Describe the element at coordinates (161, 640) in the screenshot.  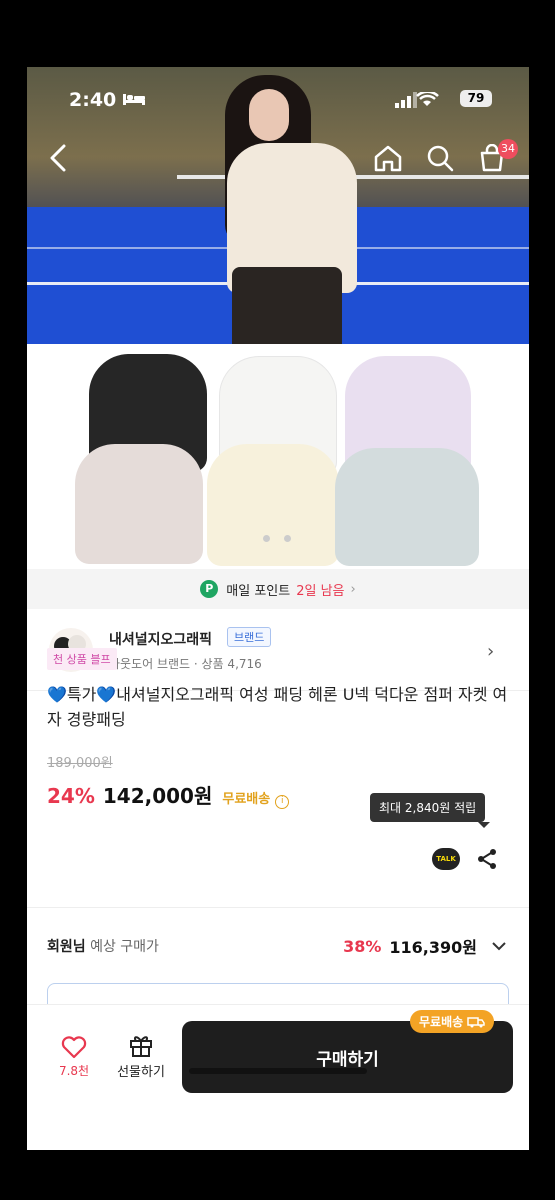
I see `brand-name: 내셔널지오그래픽` at that location.